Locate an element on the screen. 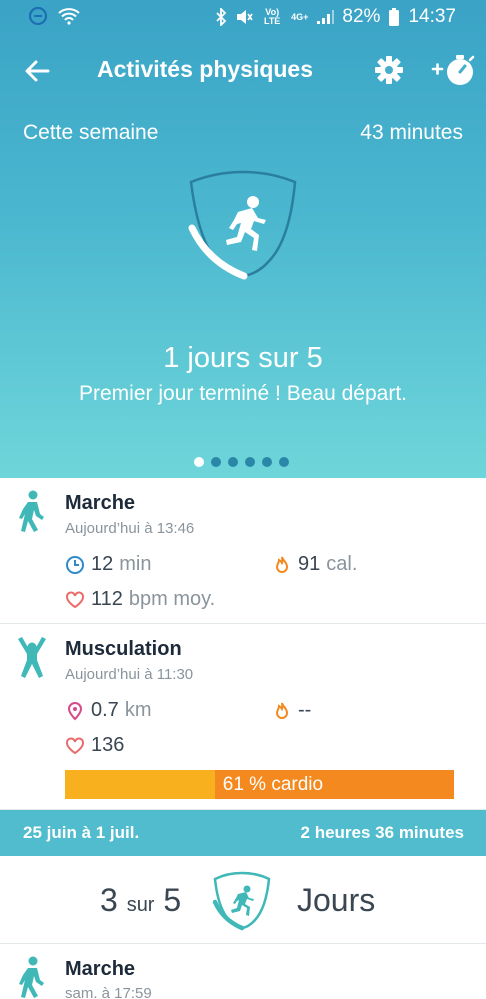 Image resolution: width=486 pixels, height=999 pixels. wifi-icon is located at coordinates (69, 16).